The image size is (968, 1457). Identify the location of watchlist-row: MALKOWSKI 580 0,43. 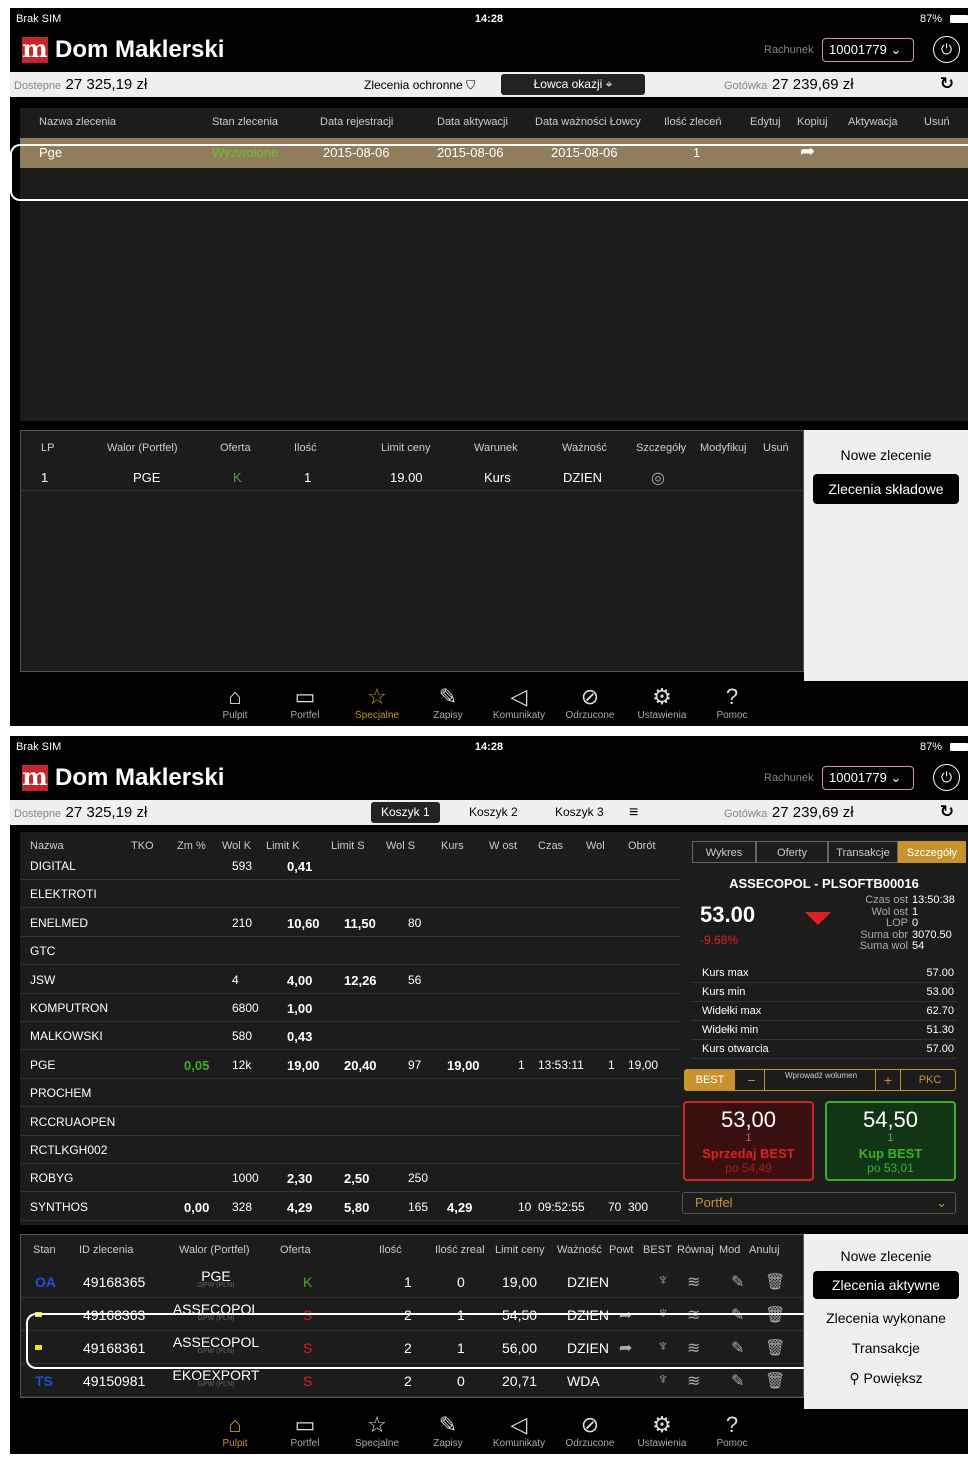
(350, 1036).